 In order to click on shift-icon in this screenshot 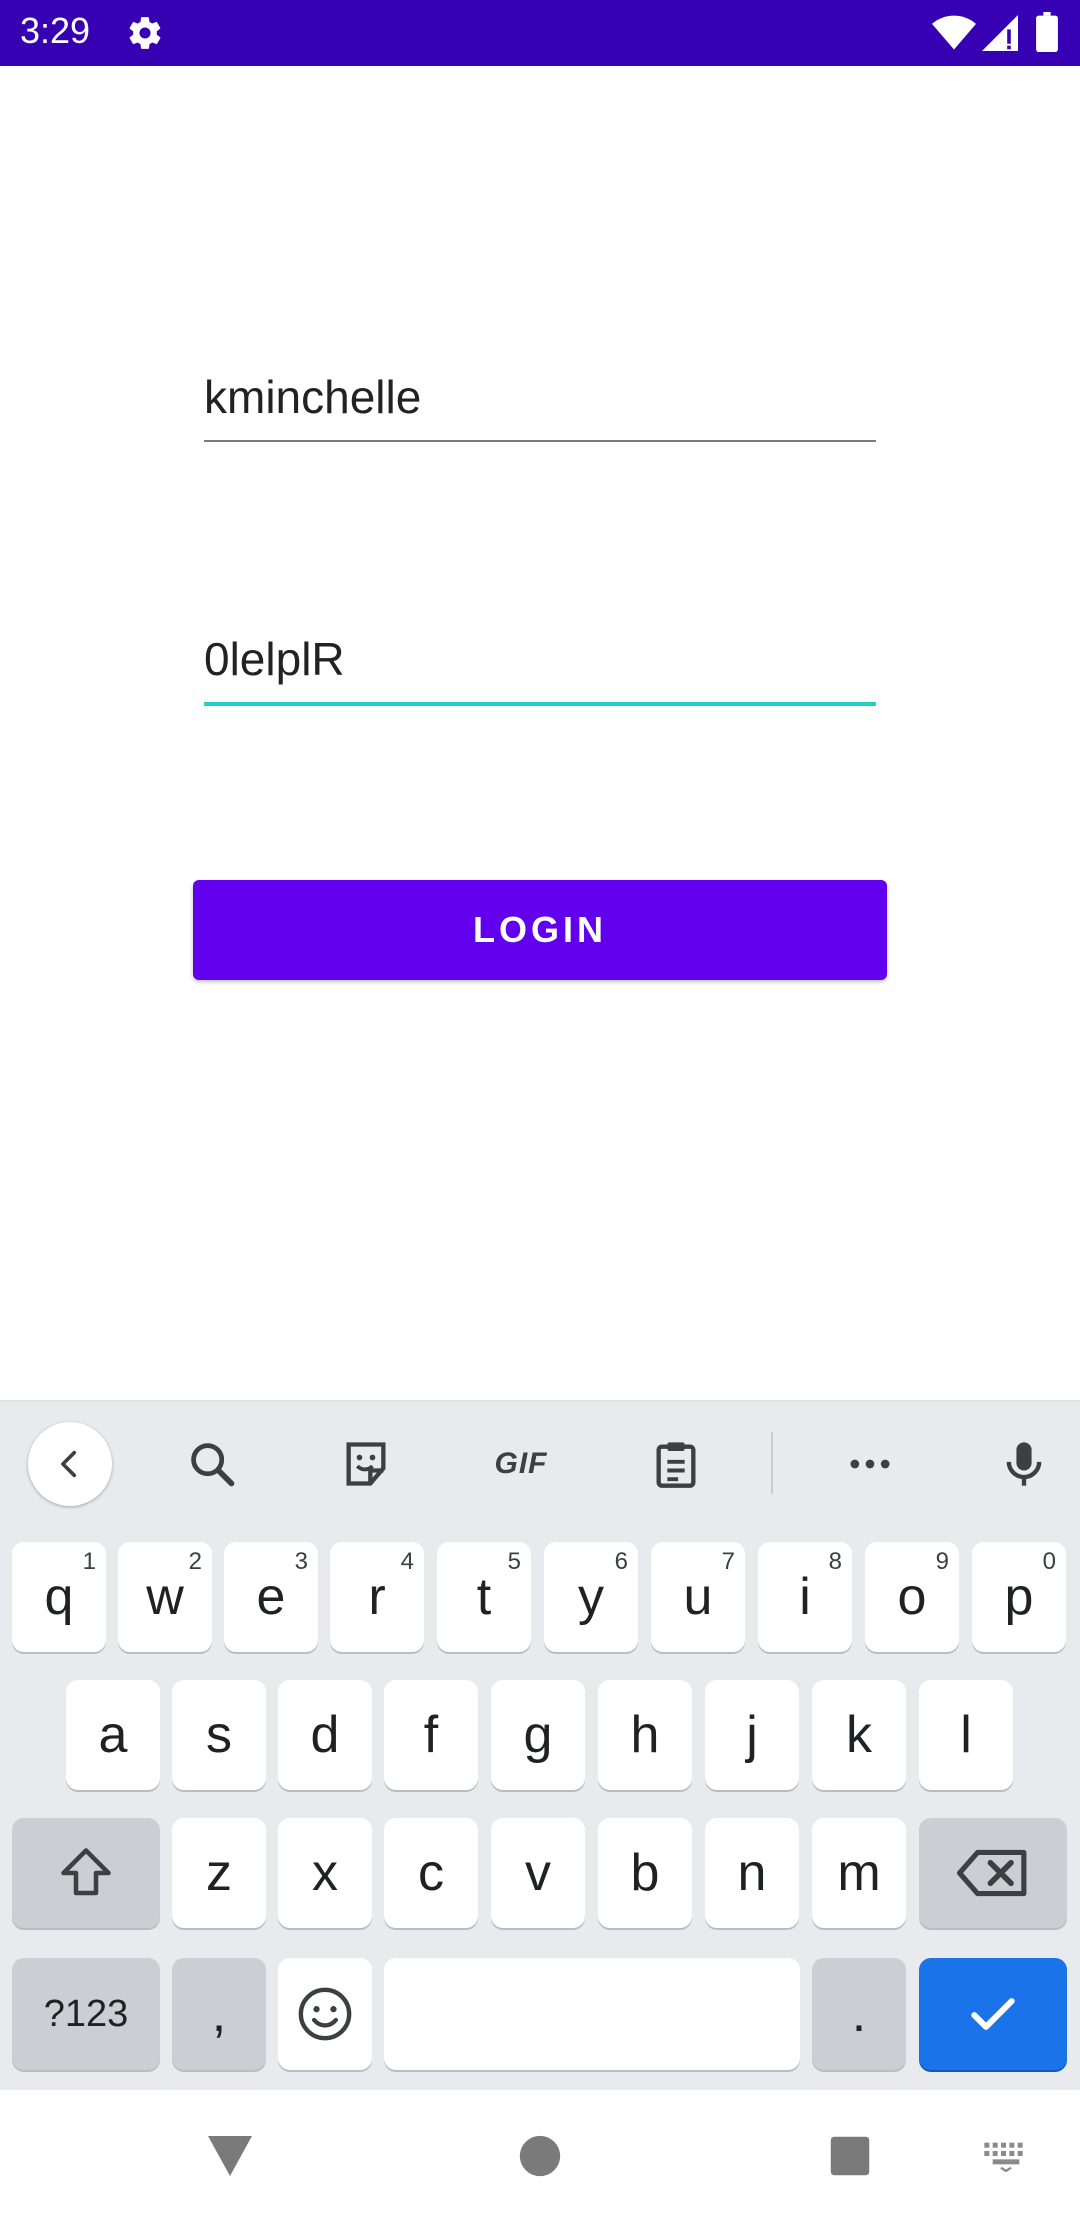, I will do `click(86, 1872)`.